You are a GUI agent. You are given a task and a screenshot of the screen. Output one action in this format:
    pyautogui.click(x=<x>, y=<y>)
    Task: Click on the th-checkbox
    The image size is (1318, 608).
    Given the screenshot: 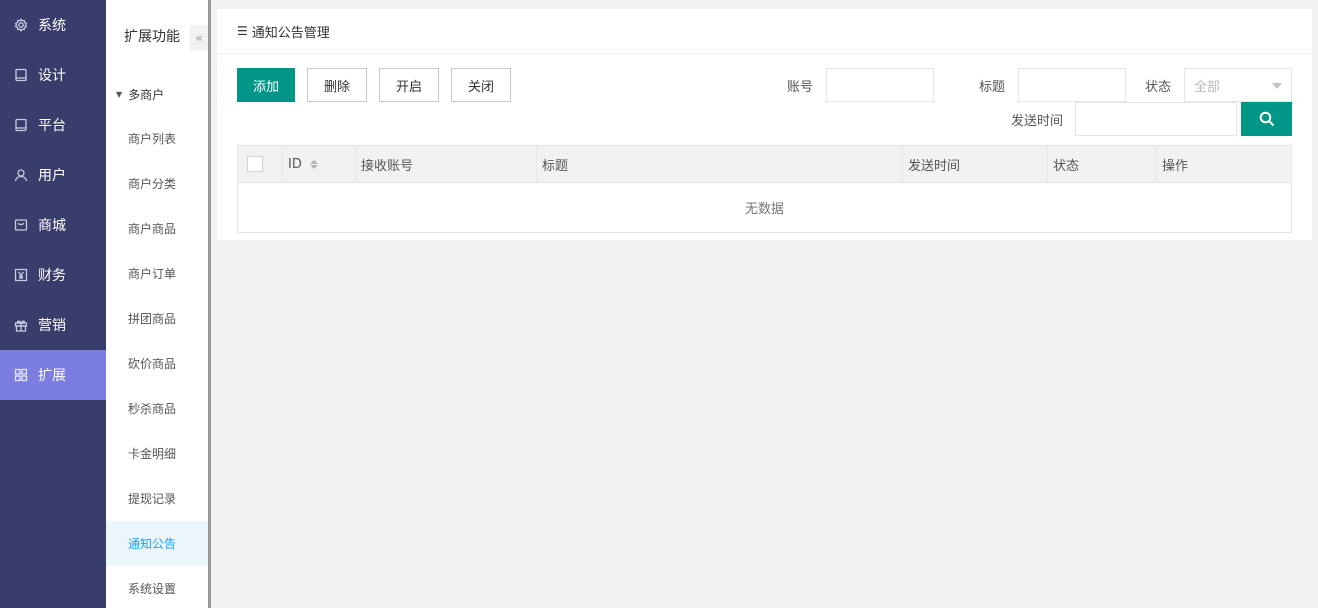 What is the action you would take?
    pyautogui.click(x=260, y=164)
    